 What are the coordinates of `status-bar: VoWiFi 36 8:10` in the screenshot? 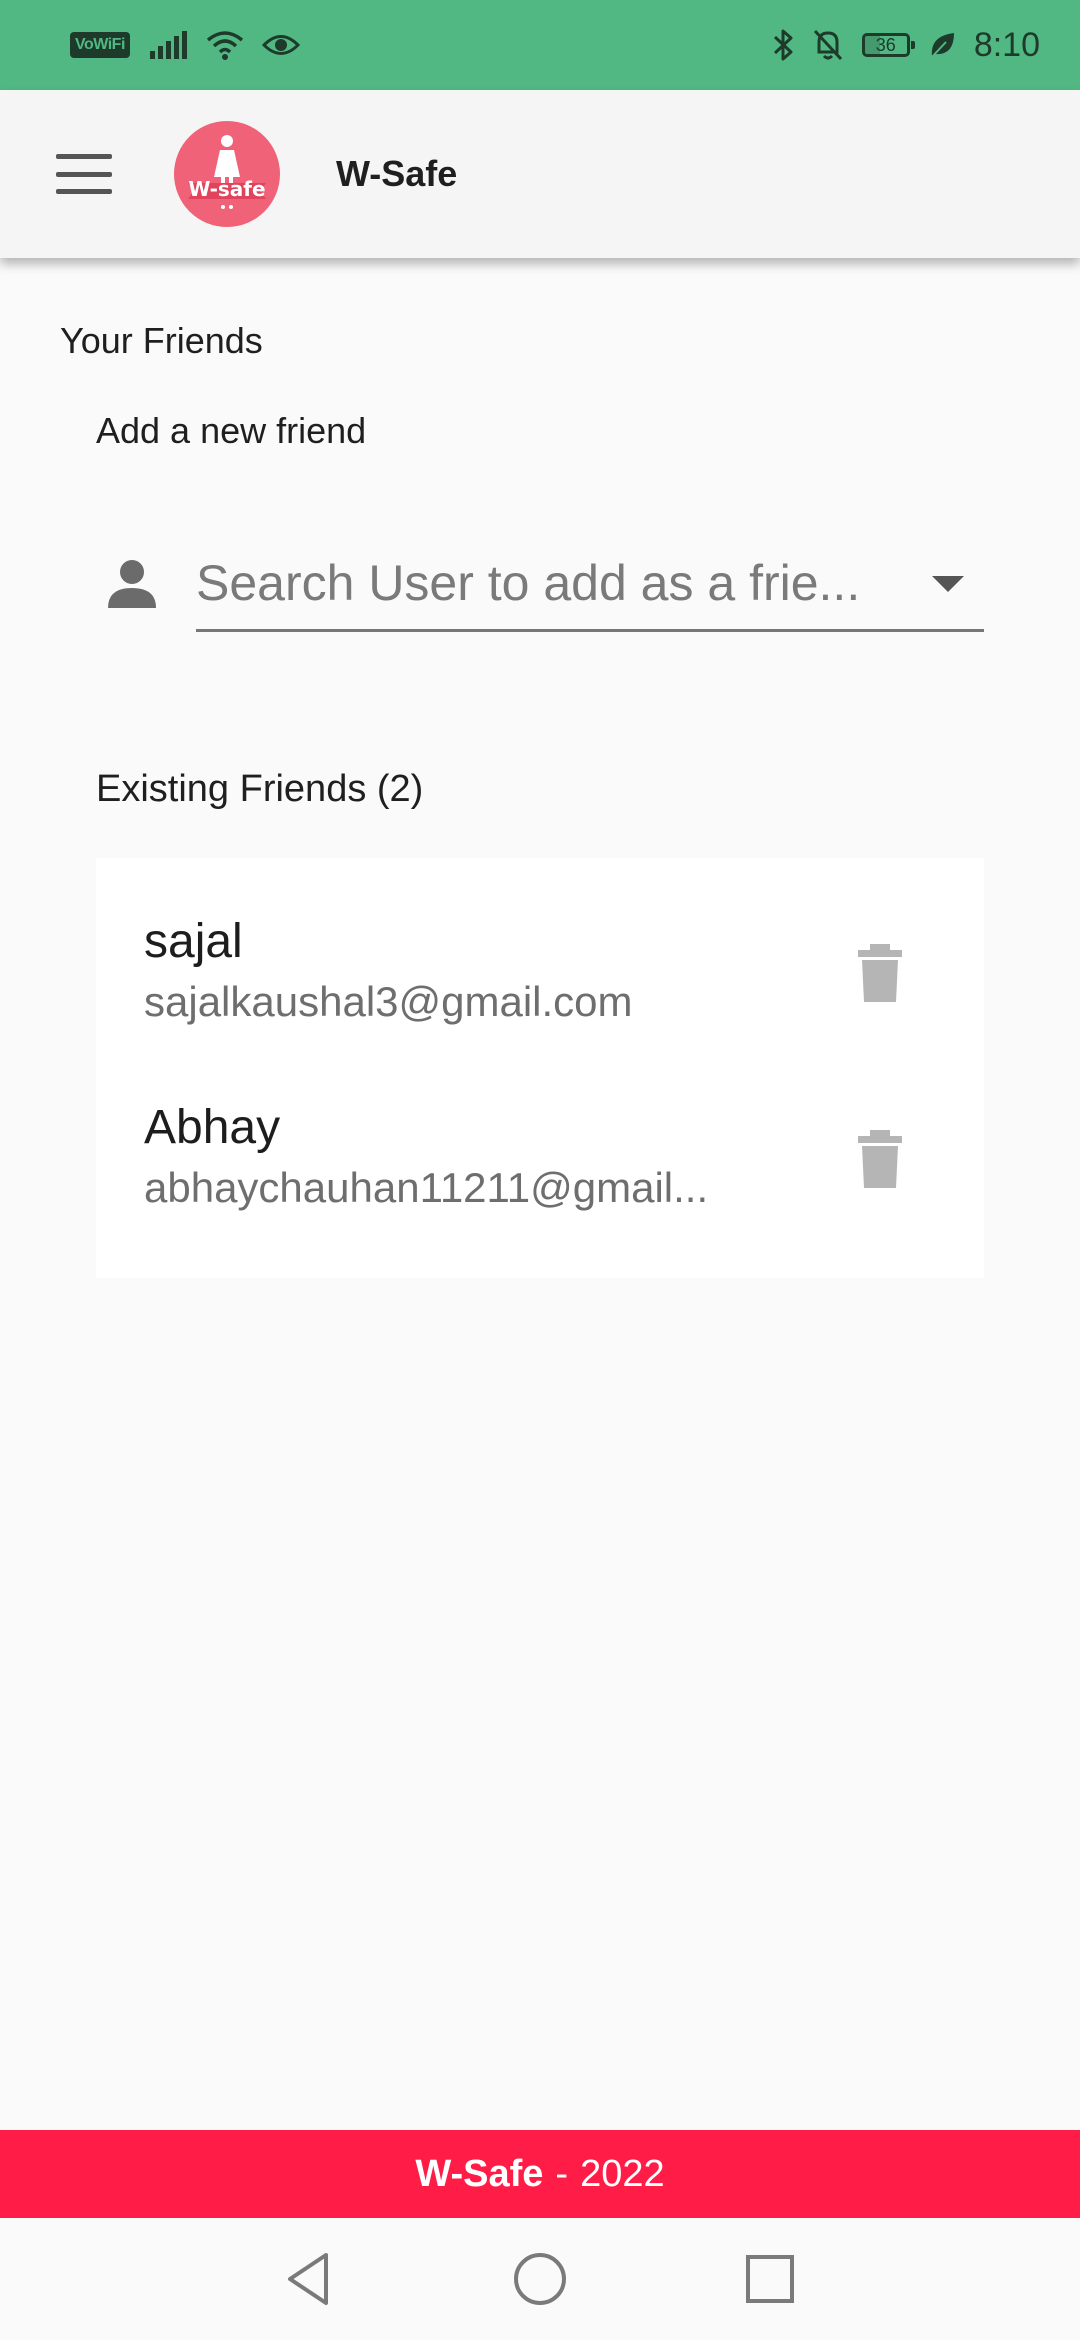 It's located at (540, 45).